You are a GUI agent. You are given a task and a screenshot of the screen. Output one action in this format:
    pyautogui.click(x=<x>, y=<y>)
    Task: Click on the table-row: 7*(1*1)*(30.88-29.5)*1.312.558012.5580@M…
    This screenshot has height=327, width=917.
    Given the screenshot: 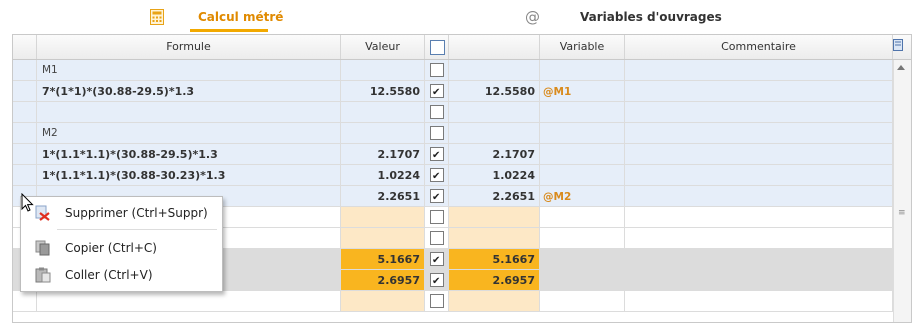 What is the action you would take?
    pyautogui.click(x=453, y=91)
    